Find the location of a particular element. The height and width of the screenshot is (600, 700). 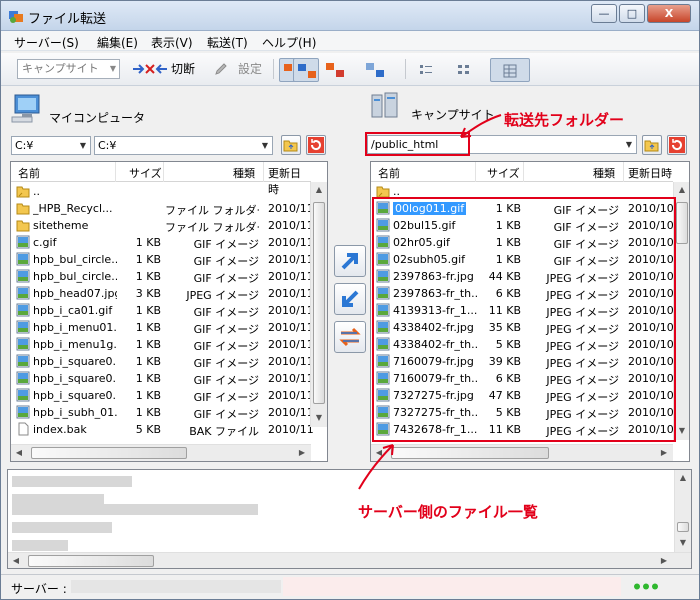

download-binary-button is located at coordinates (375, 70).